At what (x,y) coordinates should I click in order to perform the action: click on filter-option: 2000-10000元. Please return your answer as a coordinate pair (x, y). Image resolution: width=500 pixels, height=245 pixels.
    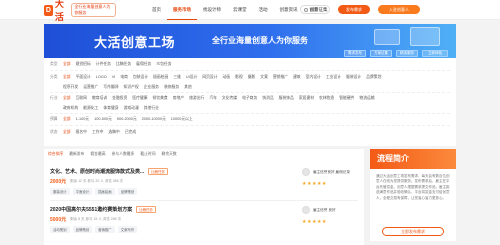
    Looking at the image, I should click on (154, 119).